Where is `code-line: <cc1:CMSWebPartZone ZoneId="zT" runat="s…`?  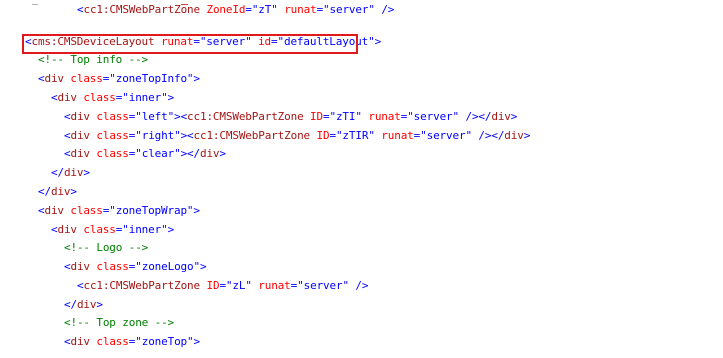
code-line: <cc1:CMSWebPartZone ZoneId="zT" runat="s… is located at coordinates (235, 9).